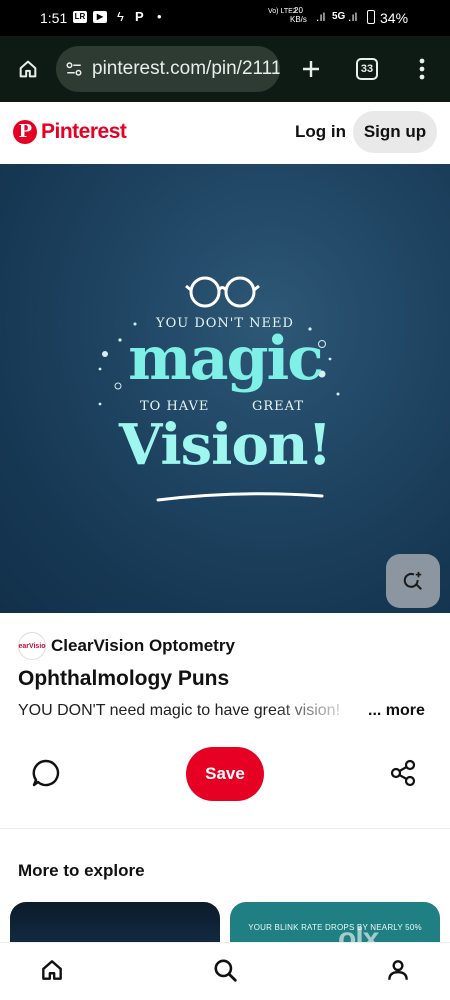  Describe the element at coordinates (143, 646) in the screenshot. I see `creator-name: ClearVision Optometry` at that location.